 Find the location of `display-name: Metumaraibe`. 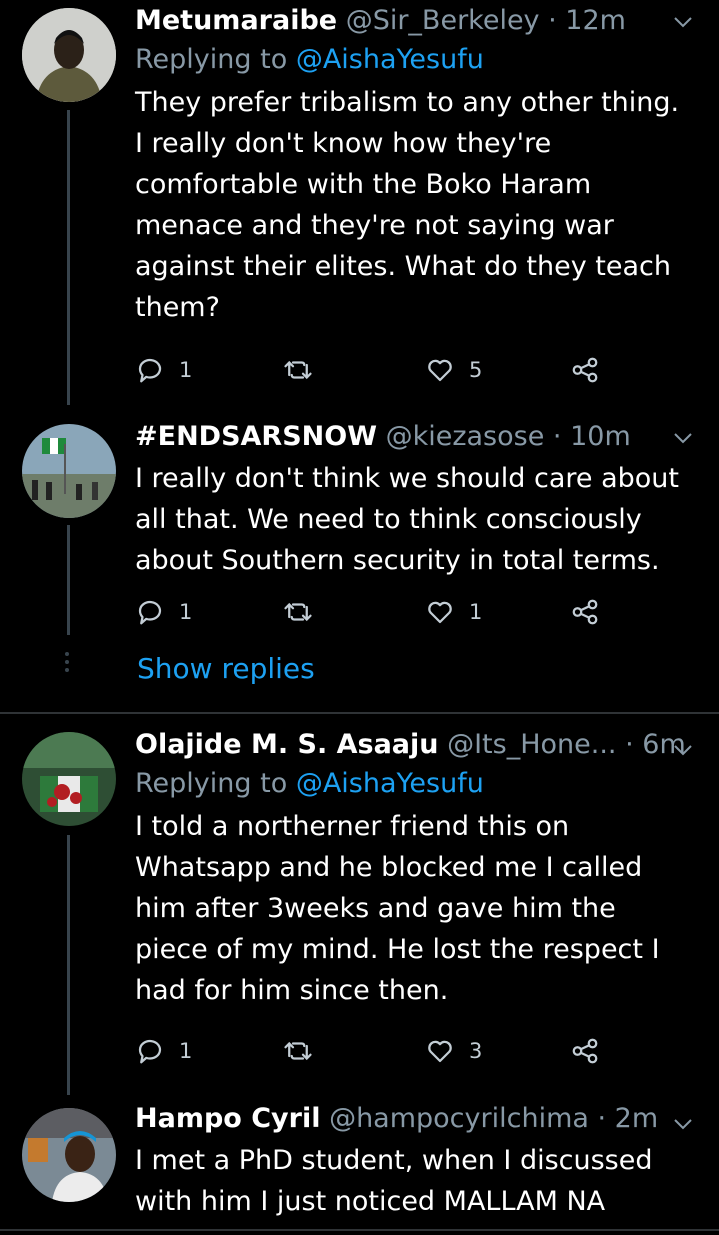

display-name: Metumaraibe is located at coordinates (236, 20).